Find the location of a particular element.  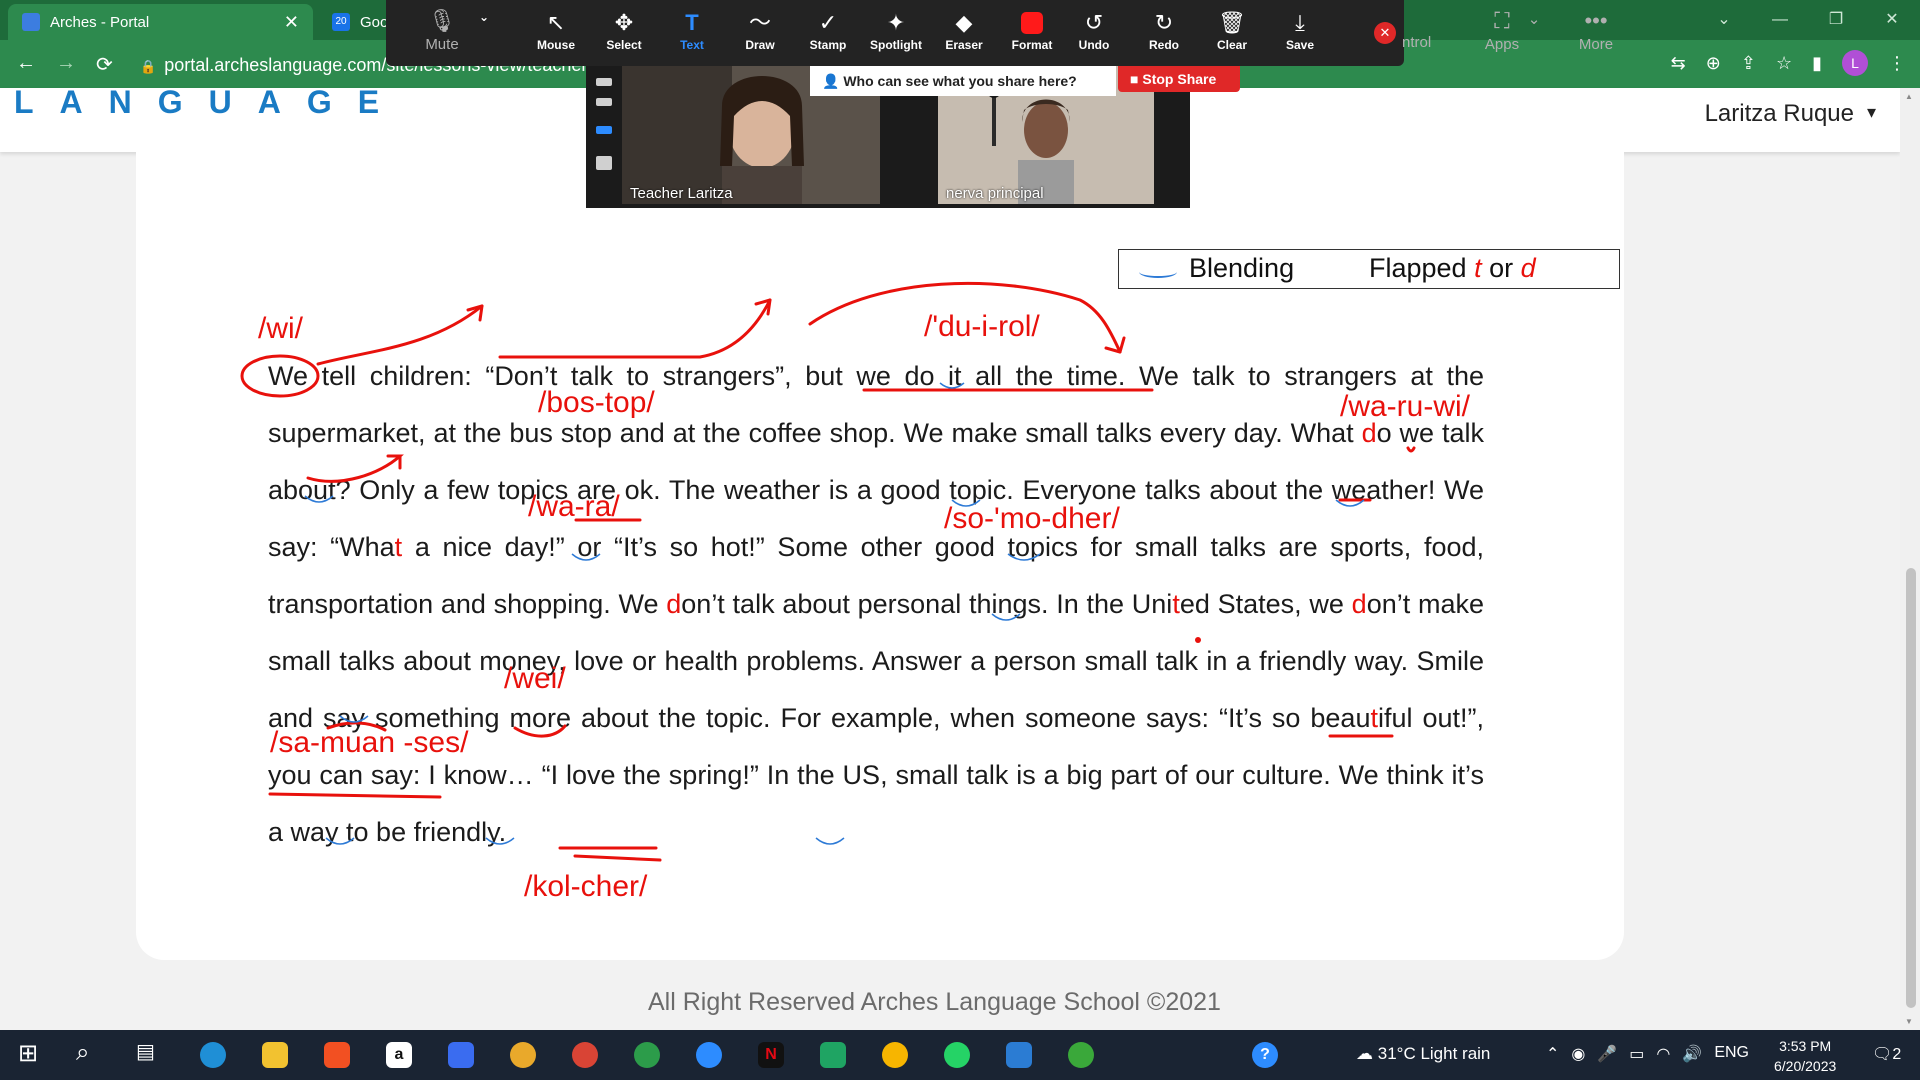

video-view-switcher is located at coordinates (603, 137).